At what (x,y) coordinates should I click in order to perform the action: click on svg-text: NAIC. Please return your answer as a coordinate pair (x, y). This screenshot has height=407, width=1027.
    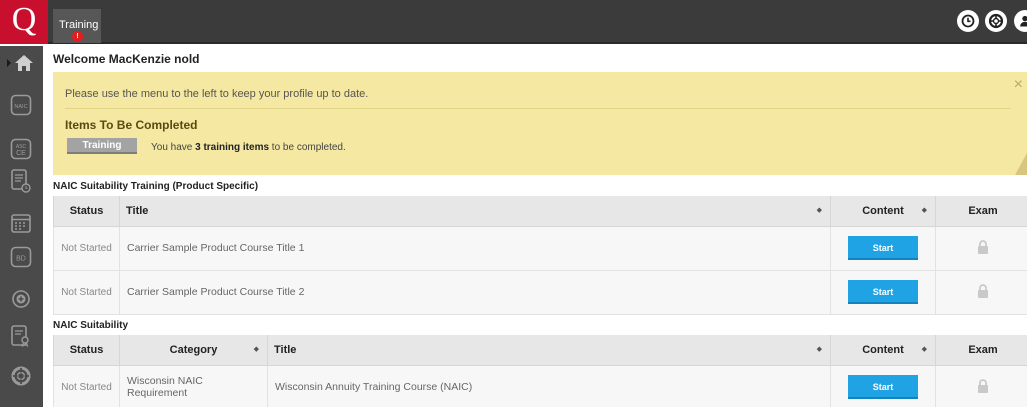
    Looking at the image, I should click on (20, 107).